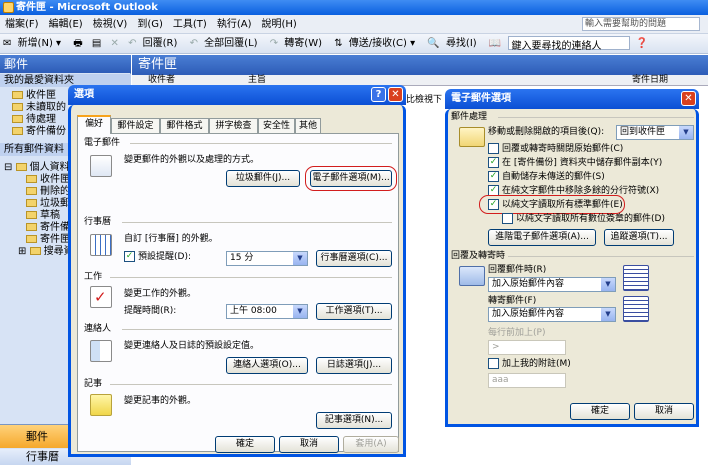  What do you see at coordinates (472, 276) in the screenshot?
I see `reply-forward-icon` at bounding box center [472, 276].